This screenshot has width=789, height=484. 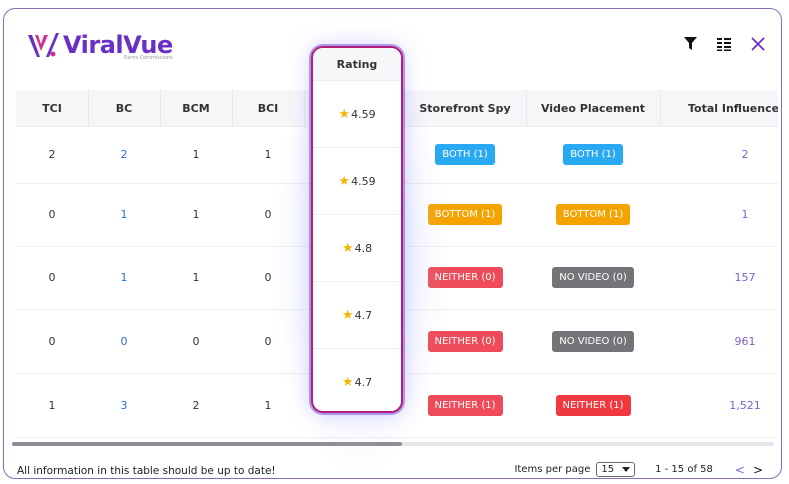 What do you see at coordinates (758, 470) in the screenshot?
I see `next-page-button: >` at bounding box center [758, 470].